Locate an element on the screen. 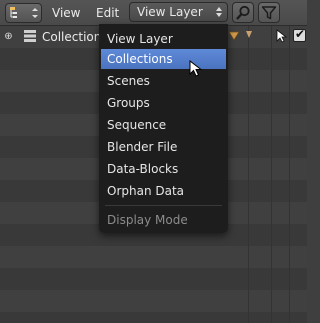 The height and width of the screenshot is (323, 320). dropdown-item-view-layer: View Layer is located at coordinates (163, 39).